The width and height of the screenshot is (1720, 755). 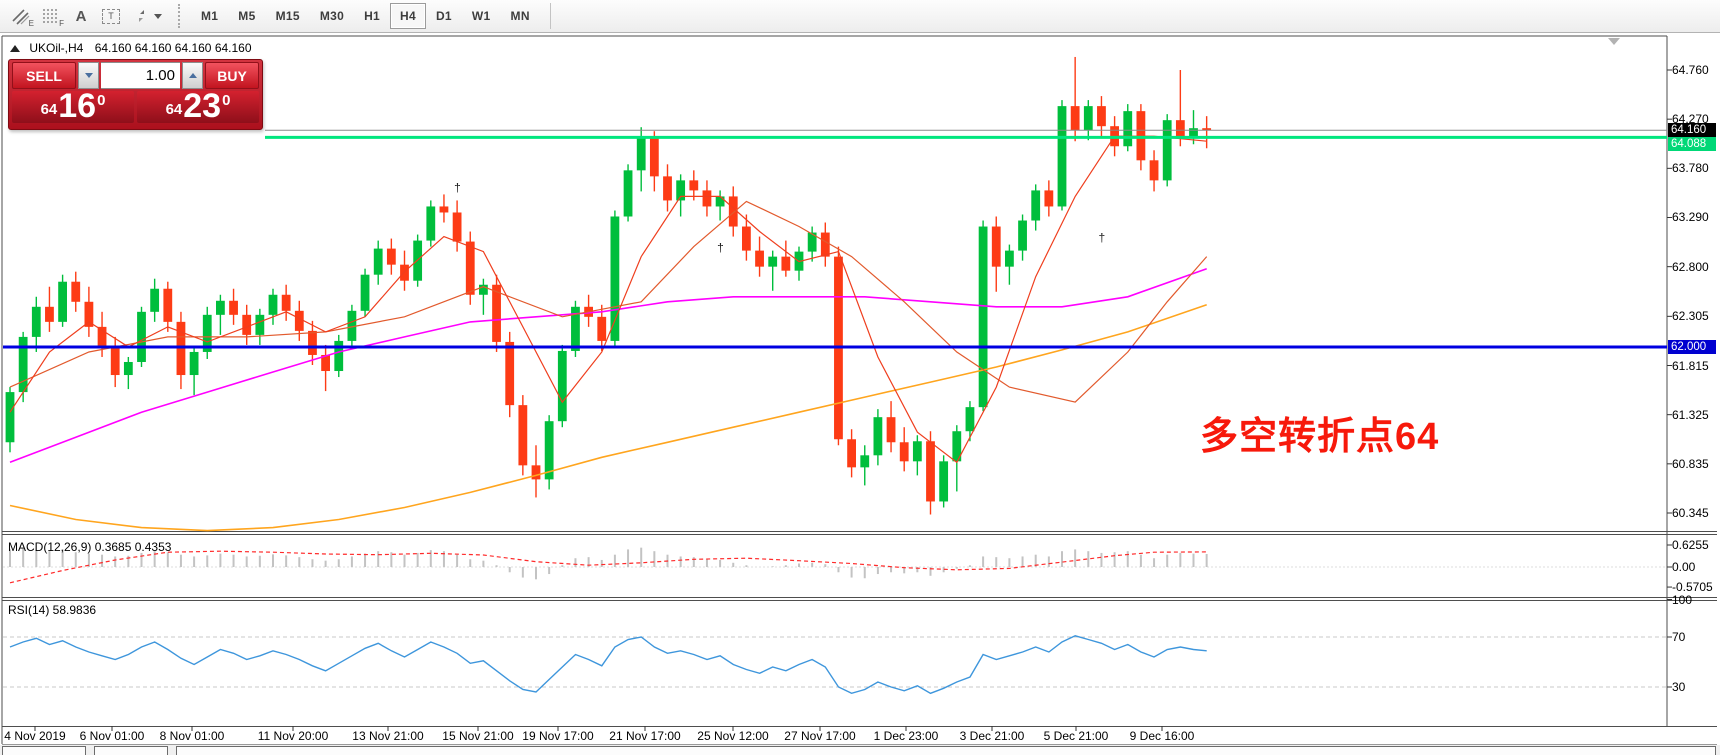 I want to click on timeframe-button-D1: D1, so click(x=444, y=16).